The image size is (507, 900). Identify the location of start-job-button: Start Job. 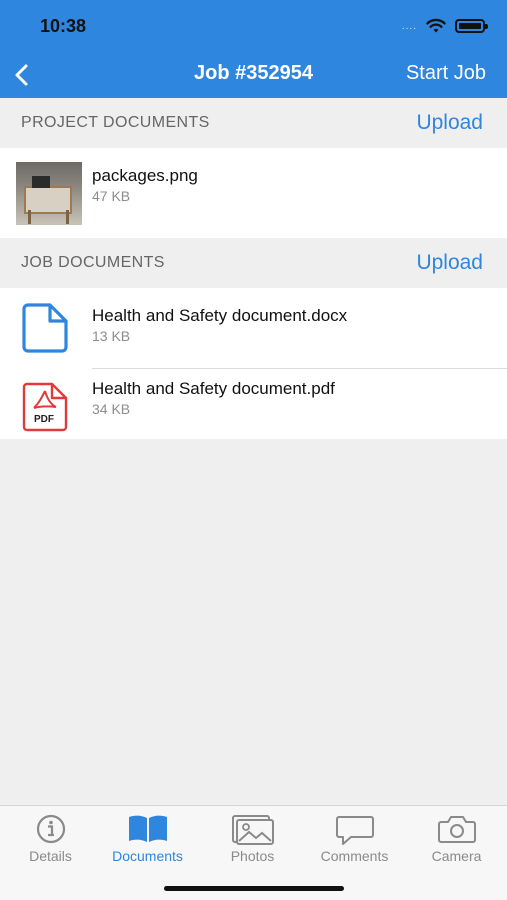
(446, 73).